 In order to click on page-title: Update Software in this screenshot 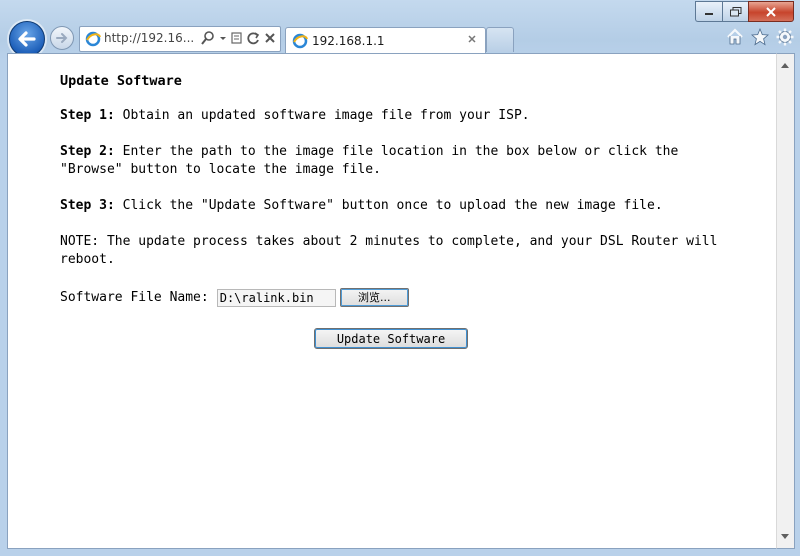, I will do `click(121, 81)`.